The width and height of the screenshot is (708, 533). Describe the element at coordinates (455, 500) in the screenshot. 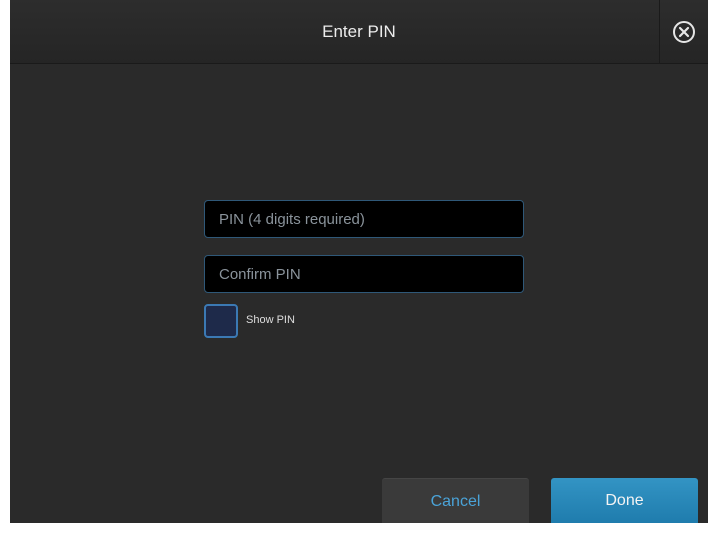

I see `cancel-button: Cancel` at that location.